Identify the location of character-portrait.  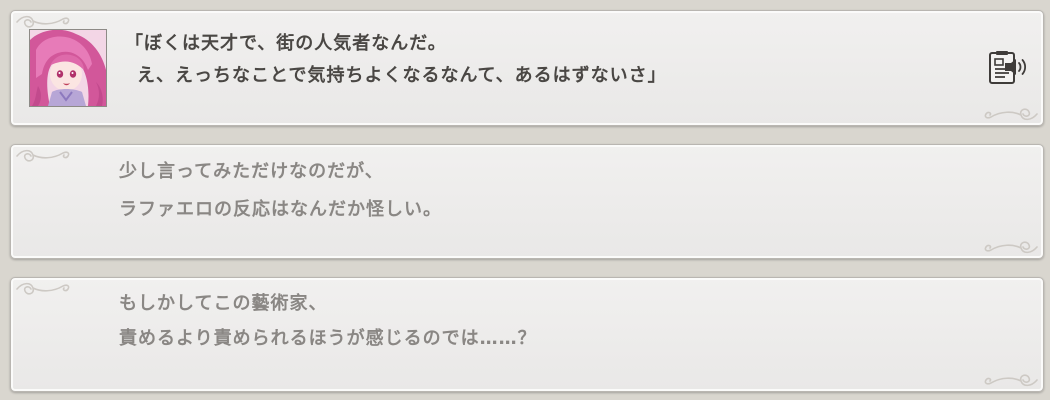
(68, 68).